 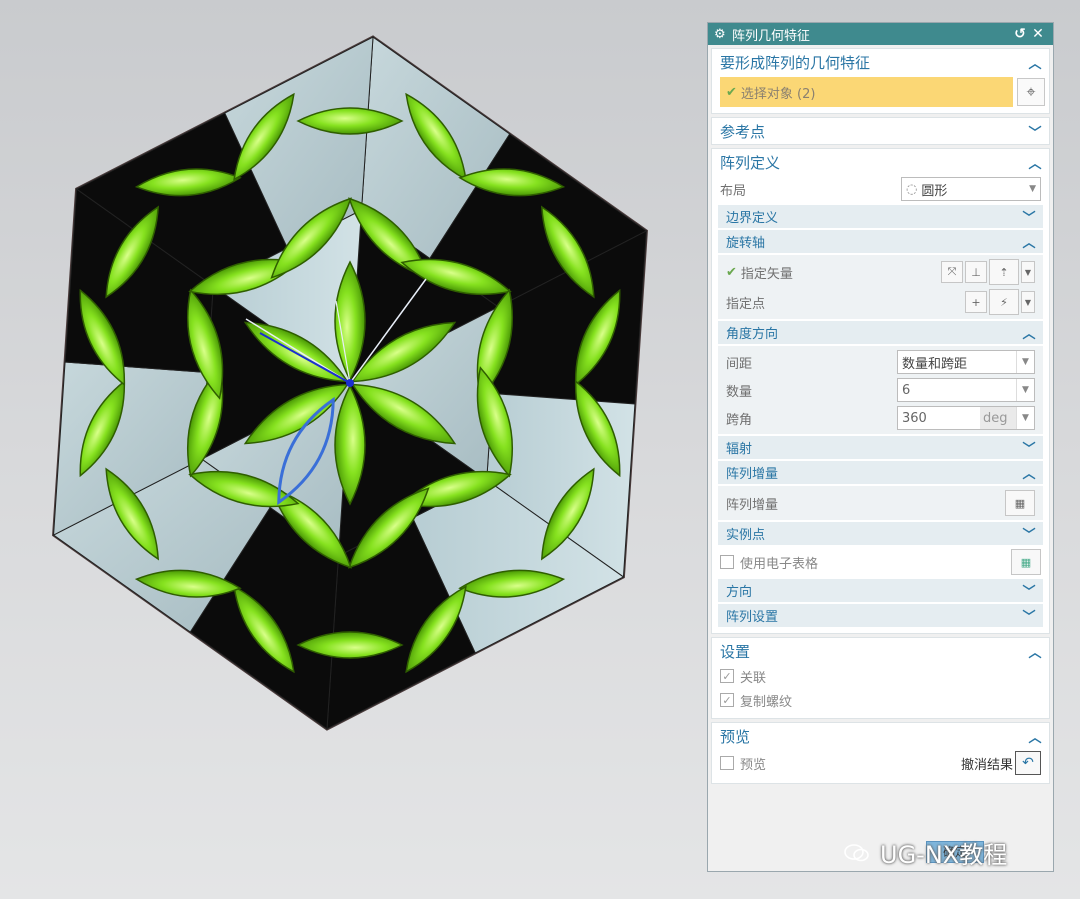 What do you see at coordinates (752, 474) in the screenshot?
I see `pattern-increment-label: 阵列增量` at bounding box center [752, 474].